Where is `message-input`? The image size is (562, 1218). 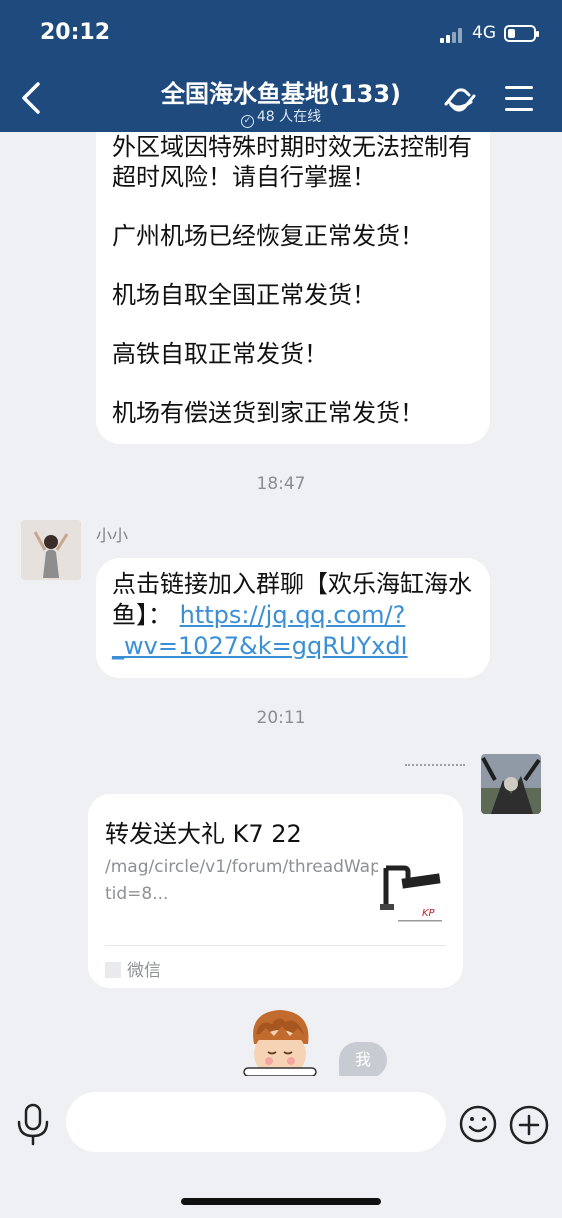 message-input is located at coordinates (256, 1122).